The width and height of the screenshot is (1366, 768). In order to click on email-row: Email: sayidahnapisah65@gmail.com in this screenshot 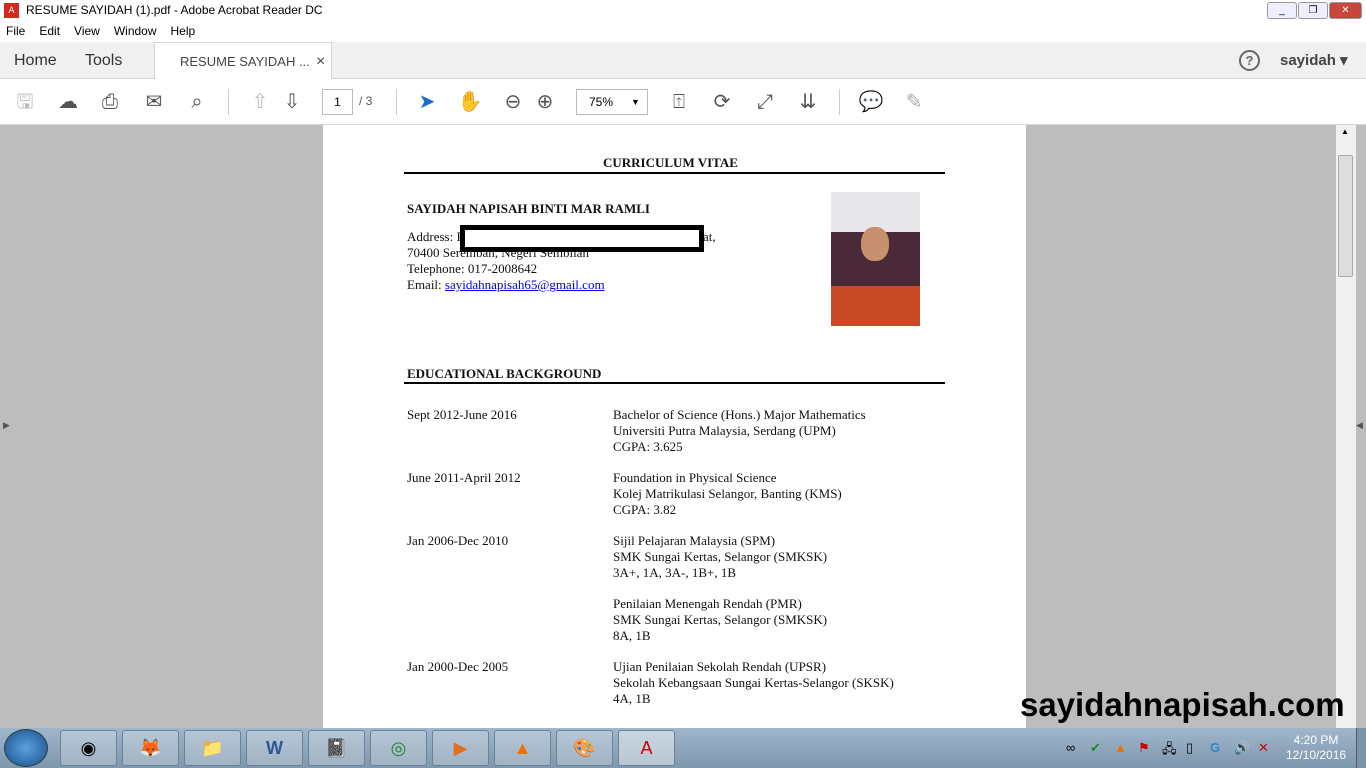, I will do `click(506, 285)`.